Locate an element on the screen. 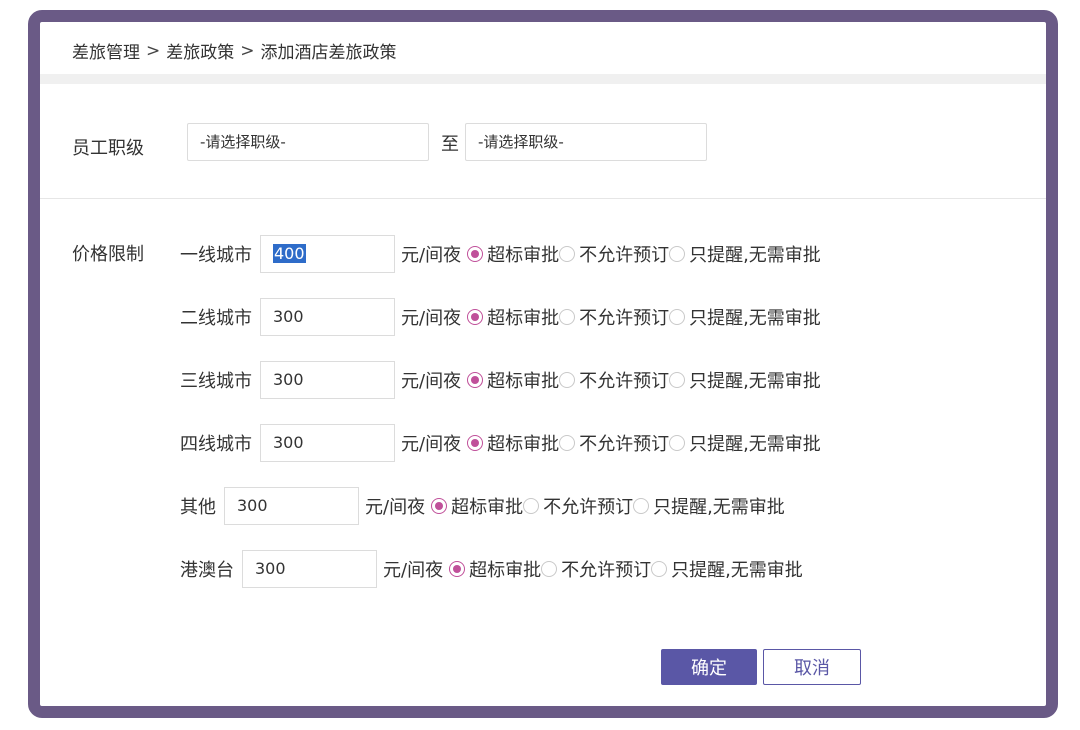  cancel-button: 取消 is located at coordinates (812, 667).